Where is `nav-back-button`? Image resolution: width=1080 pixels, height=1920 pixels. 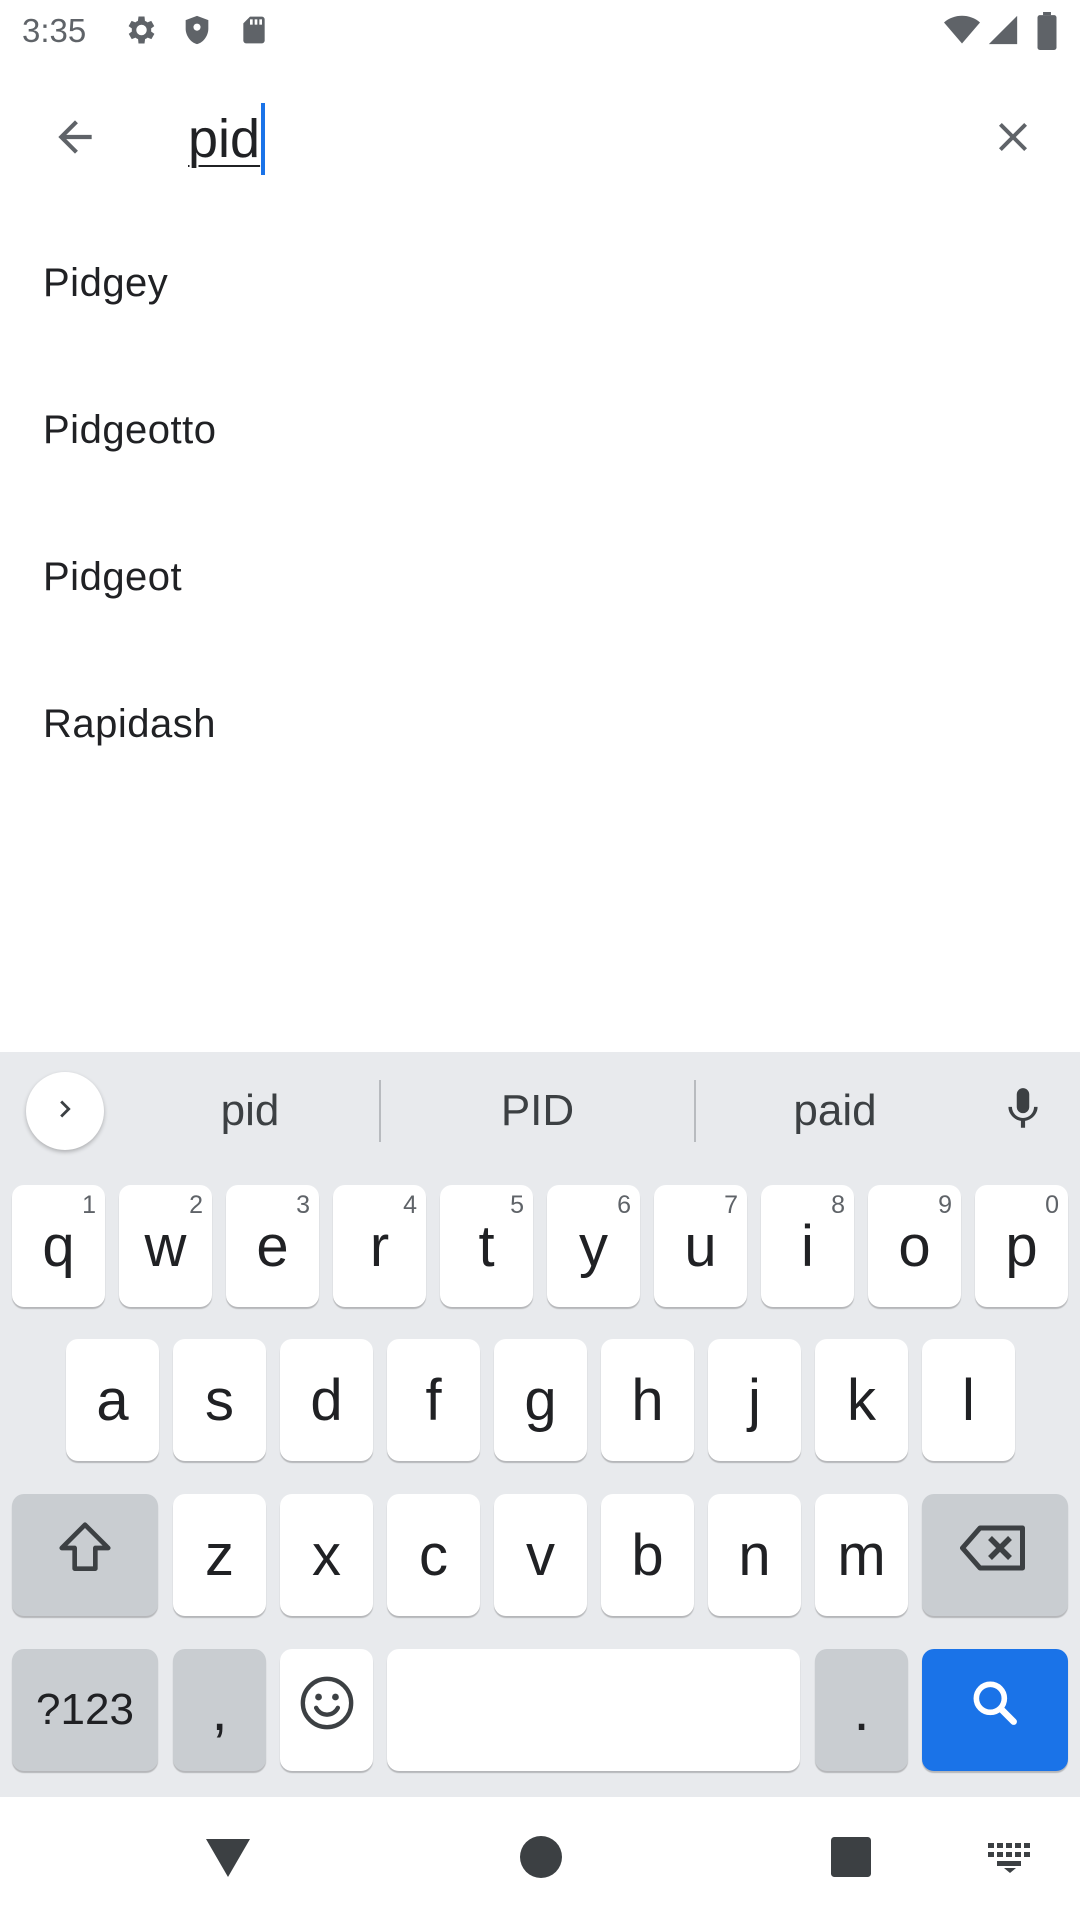 nav-back-button is located at coordinates (228, 1859).